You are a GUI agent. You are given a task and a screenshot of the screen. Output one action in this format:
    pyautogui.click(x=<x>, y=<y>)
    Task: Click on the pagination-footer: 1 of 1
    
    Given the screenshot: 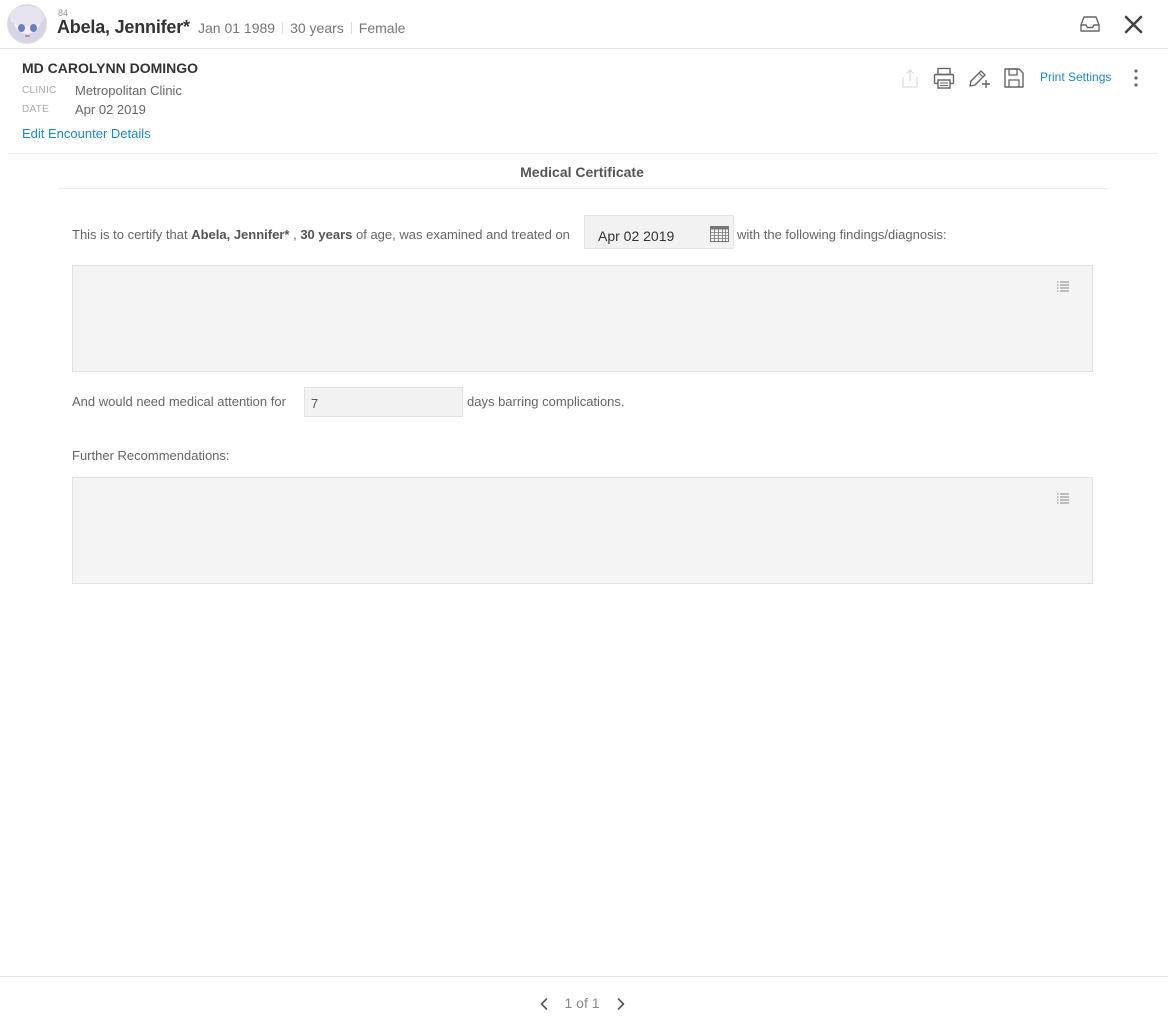 What is the action you would take?
    pyautogui.click(x=584, y=999)
    